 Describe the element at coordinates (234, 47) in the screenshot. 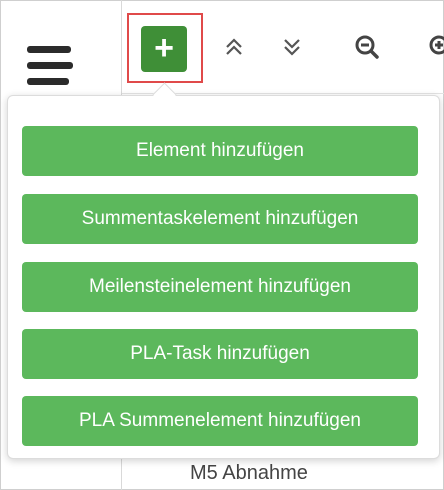

I see `chevron-double-up-icon` at that location.